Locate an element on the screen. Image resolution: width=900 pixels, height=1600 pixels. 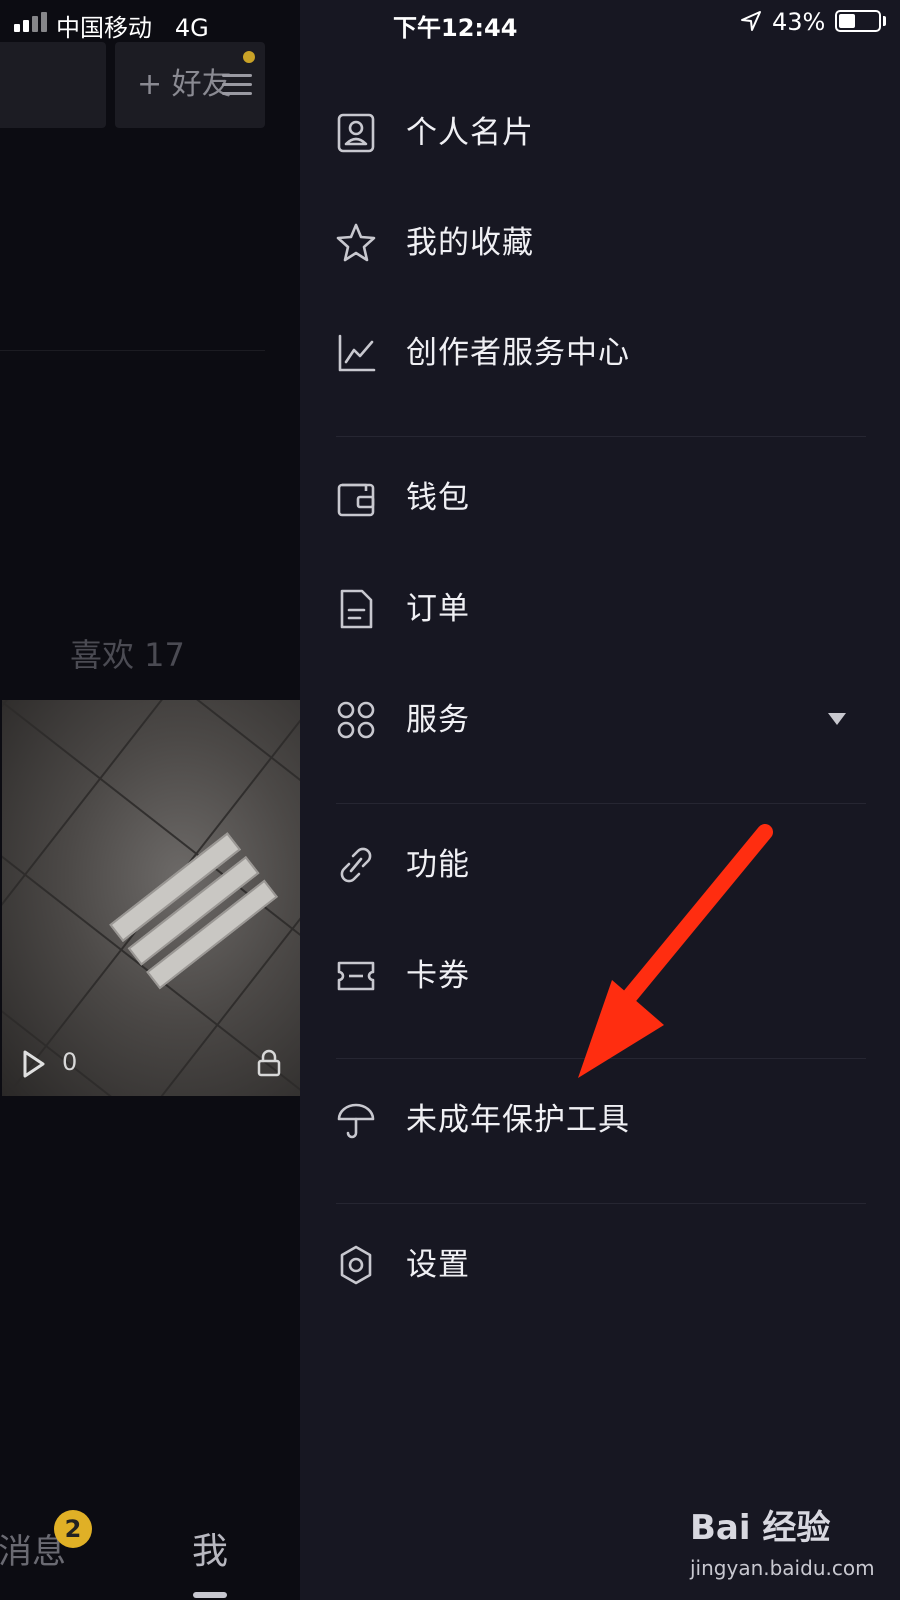
play-icon is located at coordinates (34, 1064).